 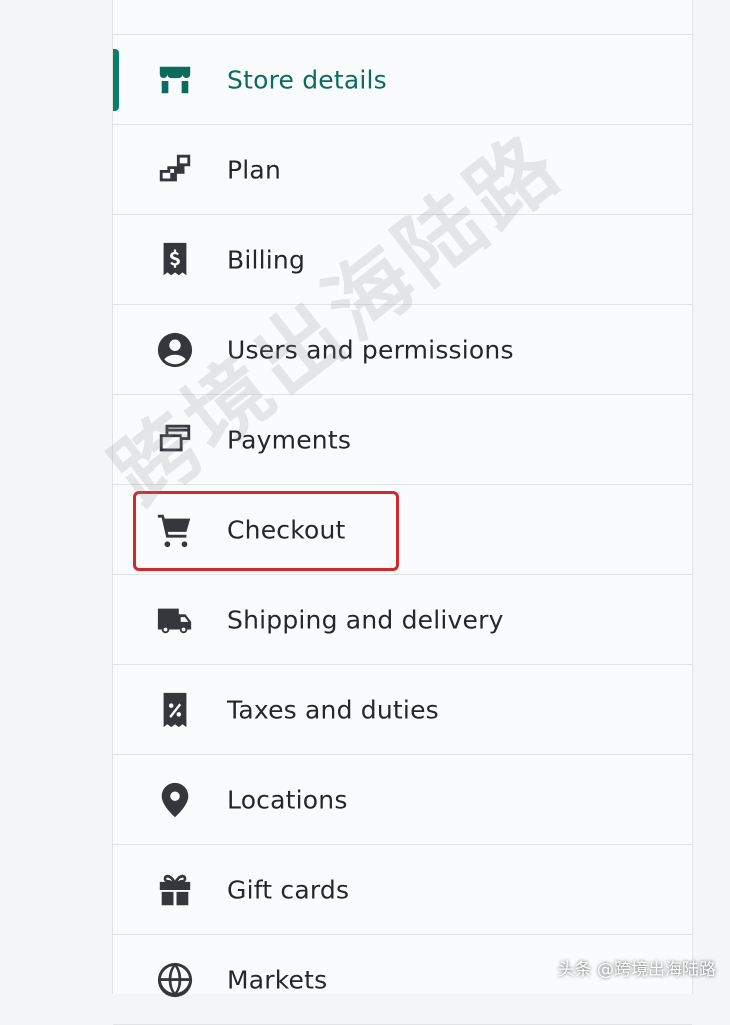 I want to click on nav-item-label: Locations, so click(x=287, y=799).